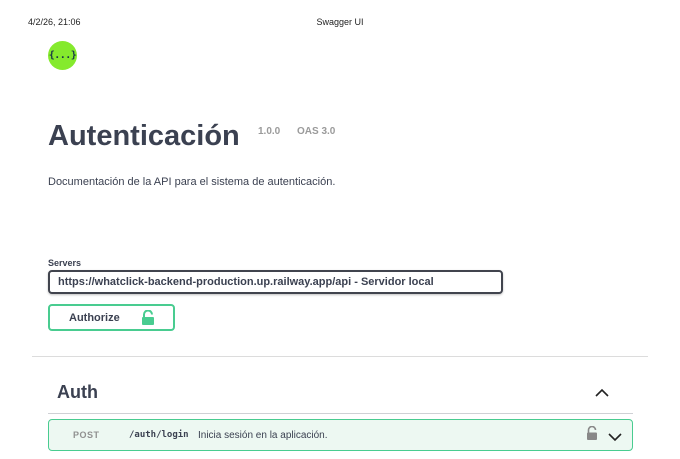  What do you see at coordinates (94, 317) in the screenshot?
I see `authorize-label: Authorize` at bounding box center [94, 317].